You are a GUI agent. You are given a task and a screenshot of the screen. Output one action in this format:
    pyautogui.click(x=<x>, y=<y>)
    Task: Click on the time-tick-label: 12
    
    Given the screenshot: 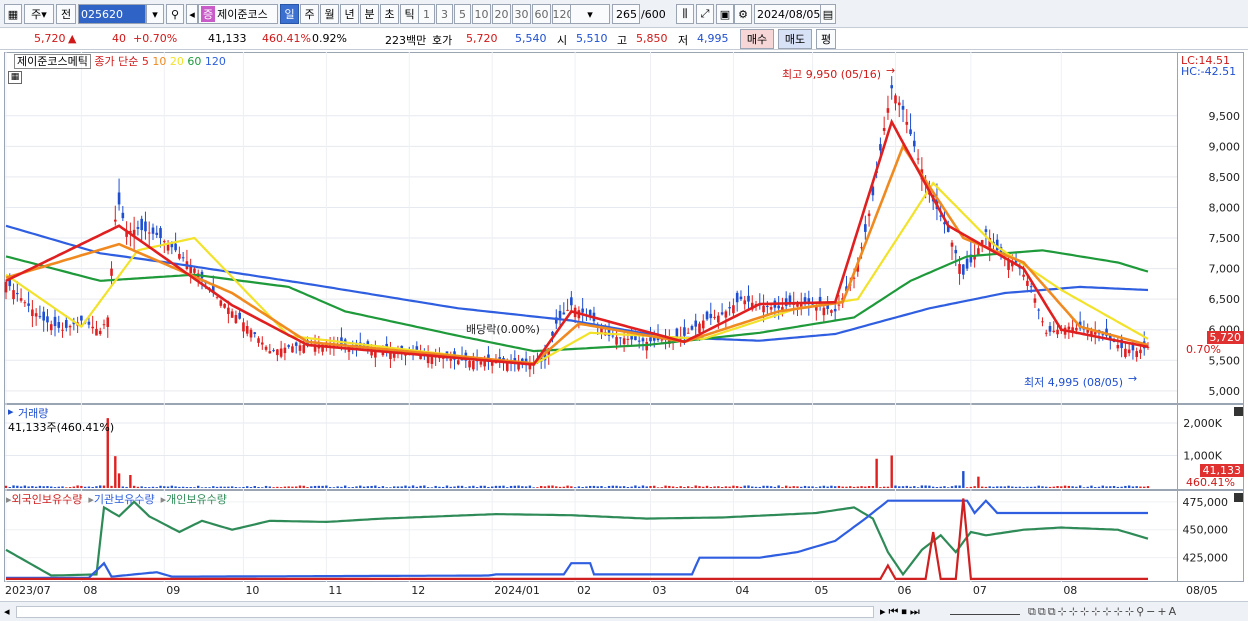 What is the action you would take?
    pyautogui.click(x=418, y=590)
    